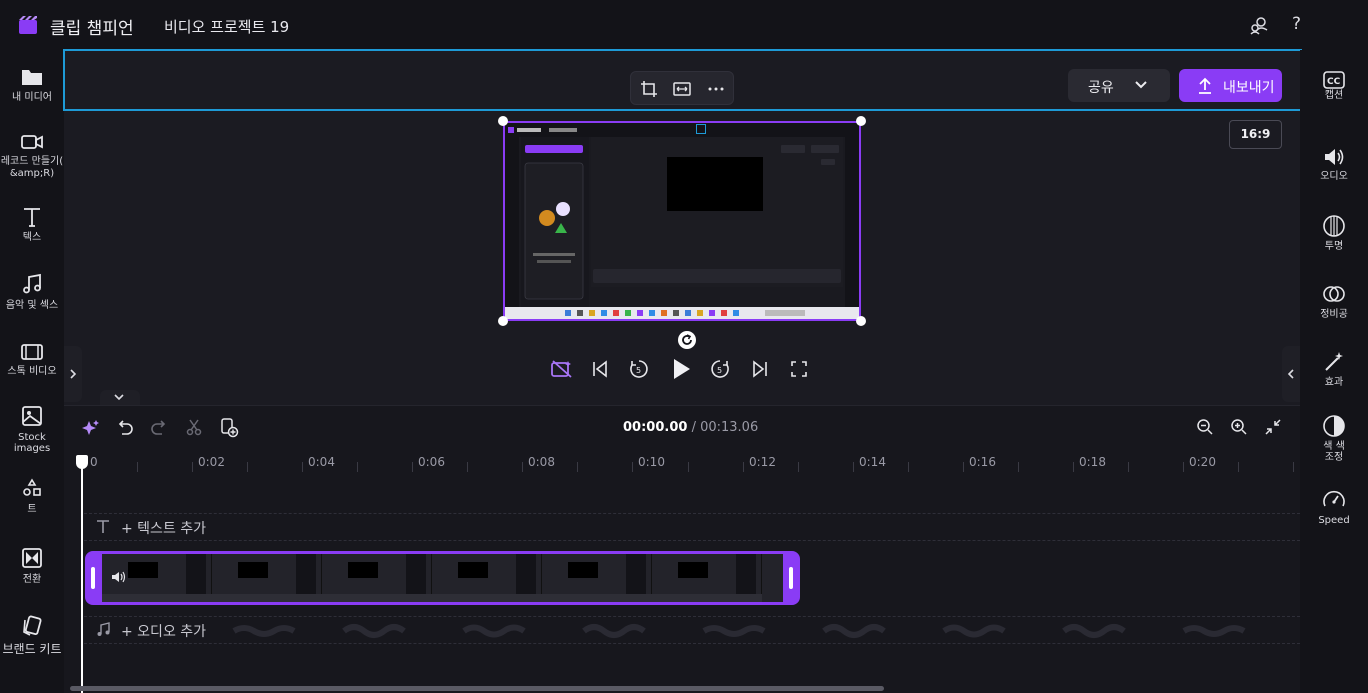 The image size is (1368, 693). Describe the element at coordinates (716, 89) in the screenshot. I see `more-icon` at that location.